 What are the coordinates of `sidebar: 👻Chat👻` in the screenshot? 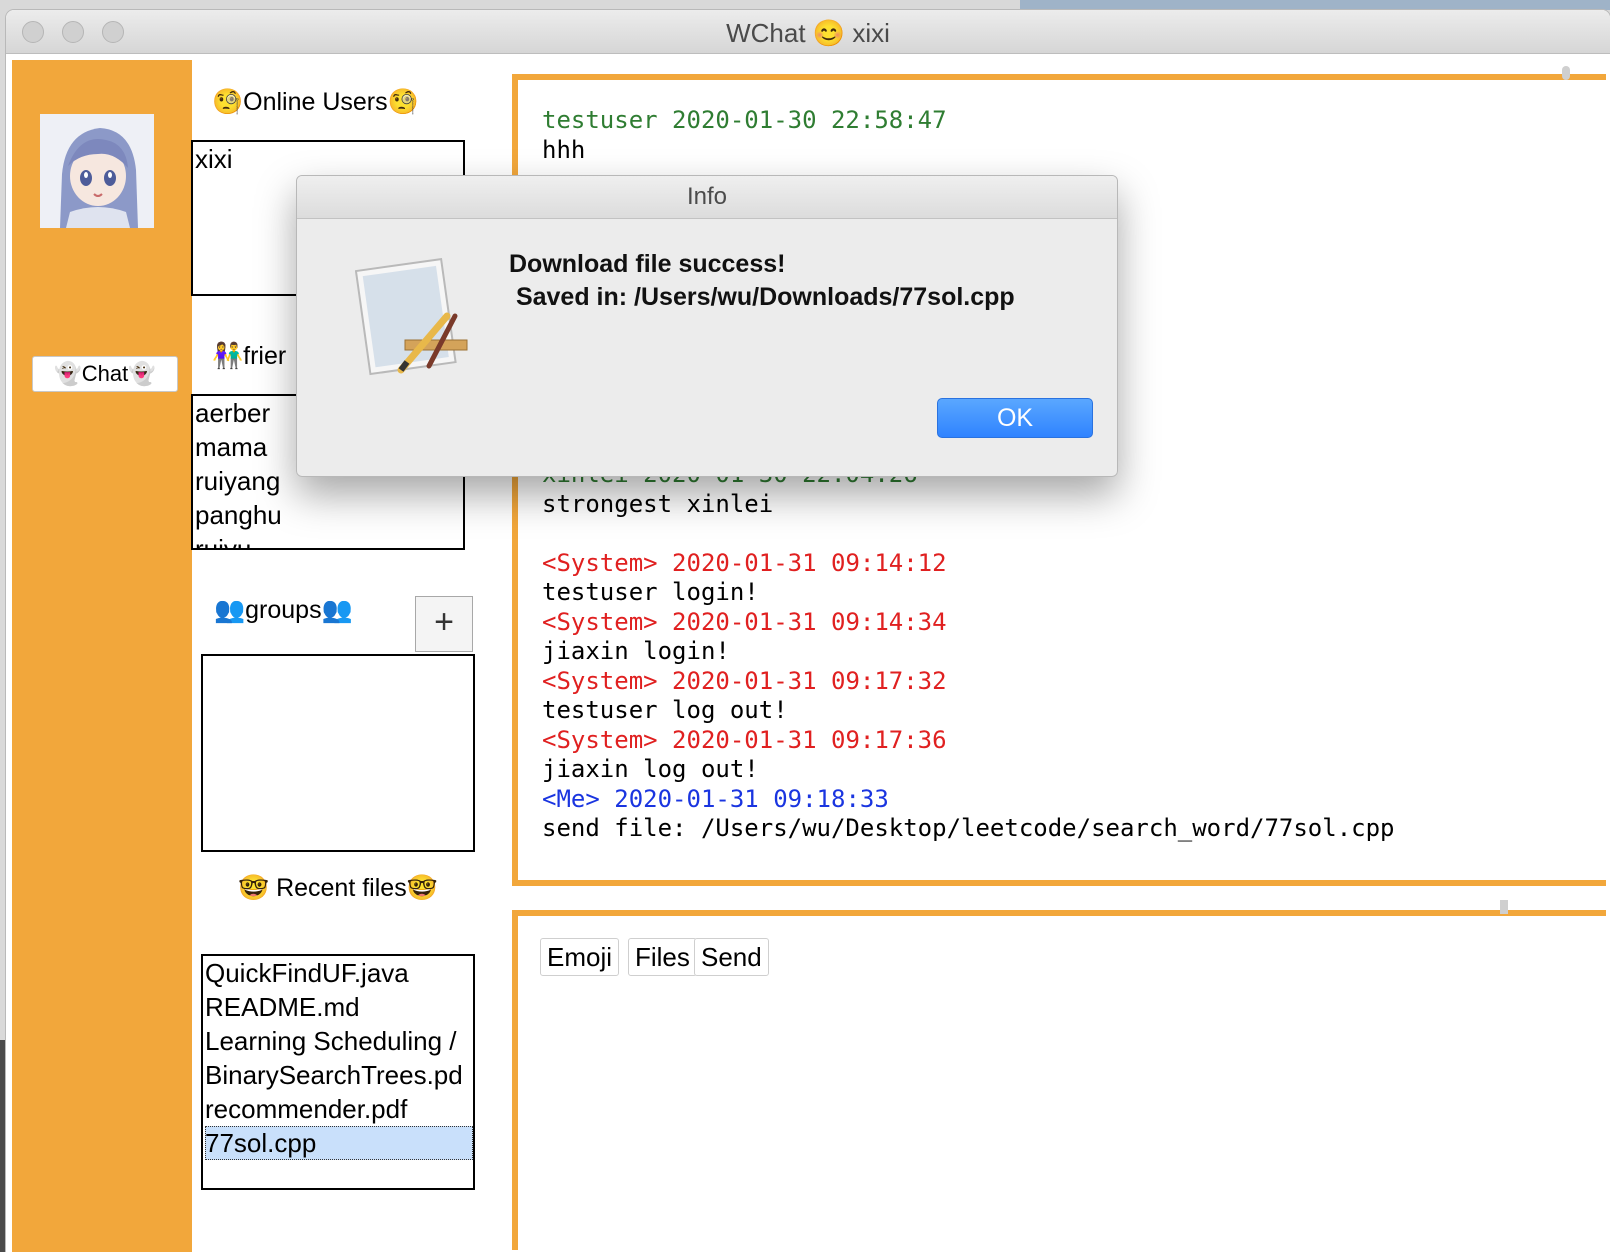 It's located at (102, 656).